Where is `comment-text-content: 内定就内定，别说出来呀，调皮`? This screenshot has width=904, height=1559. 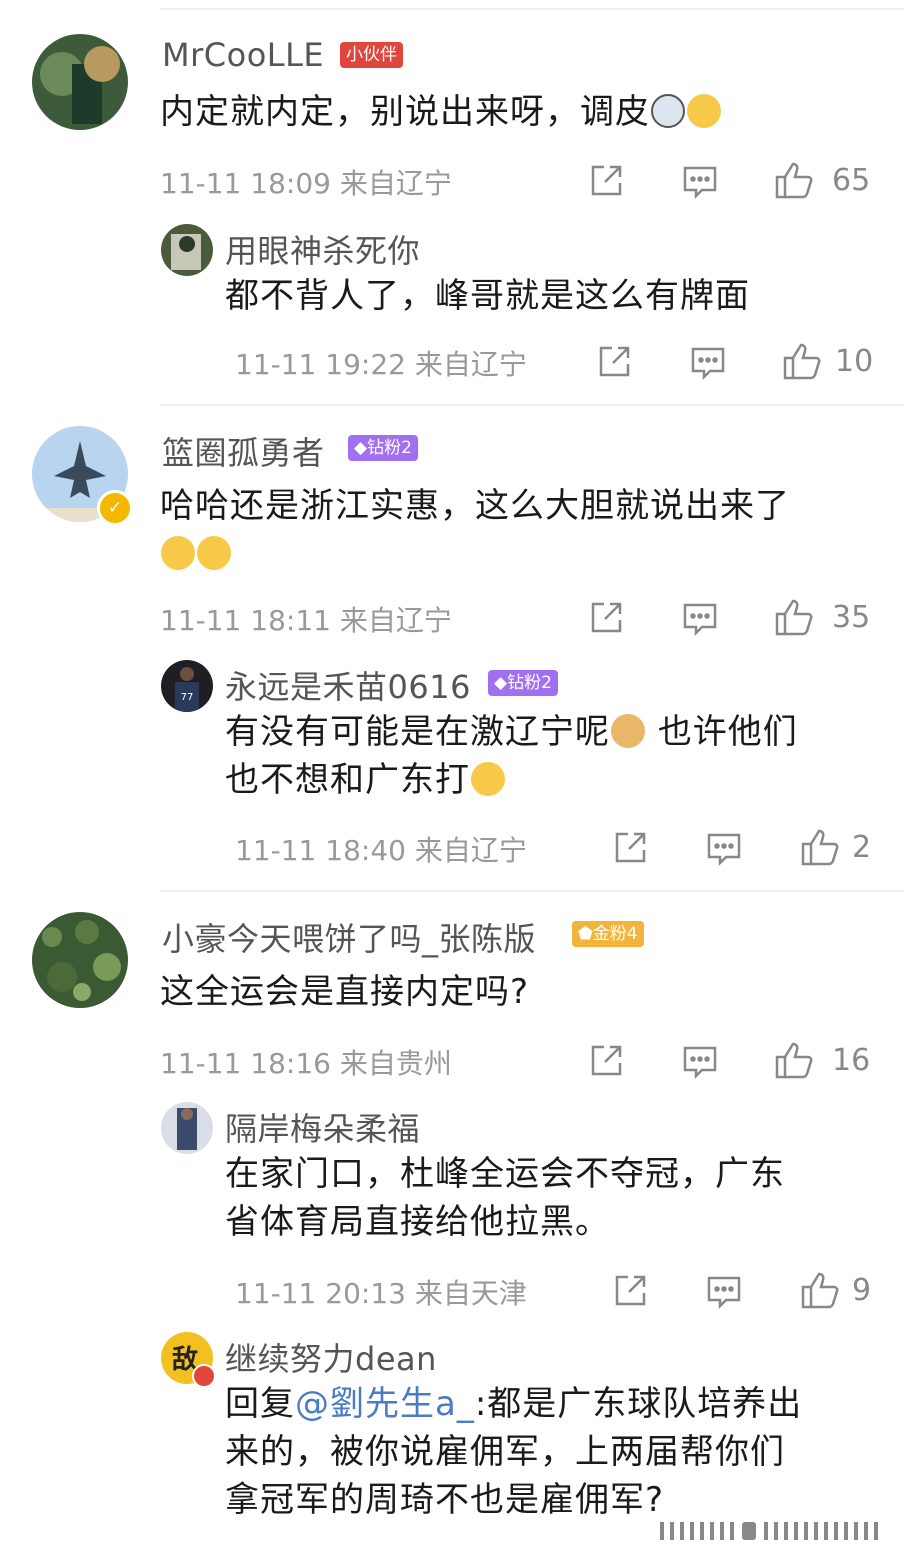 comment-text-content: 内定就内定，别说出来呀，调皮 is located at coordinates (405, 112).